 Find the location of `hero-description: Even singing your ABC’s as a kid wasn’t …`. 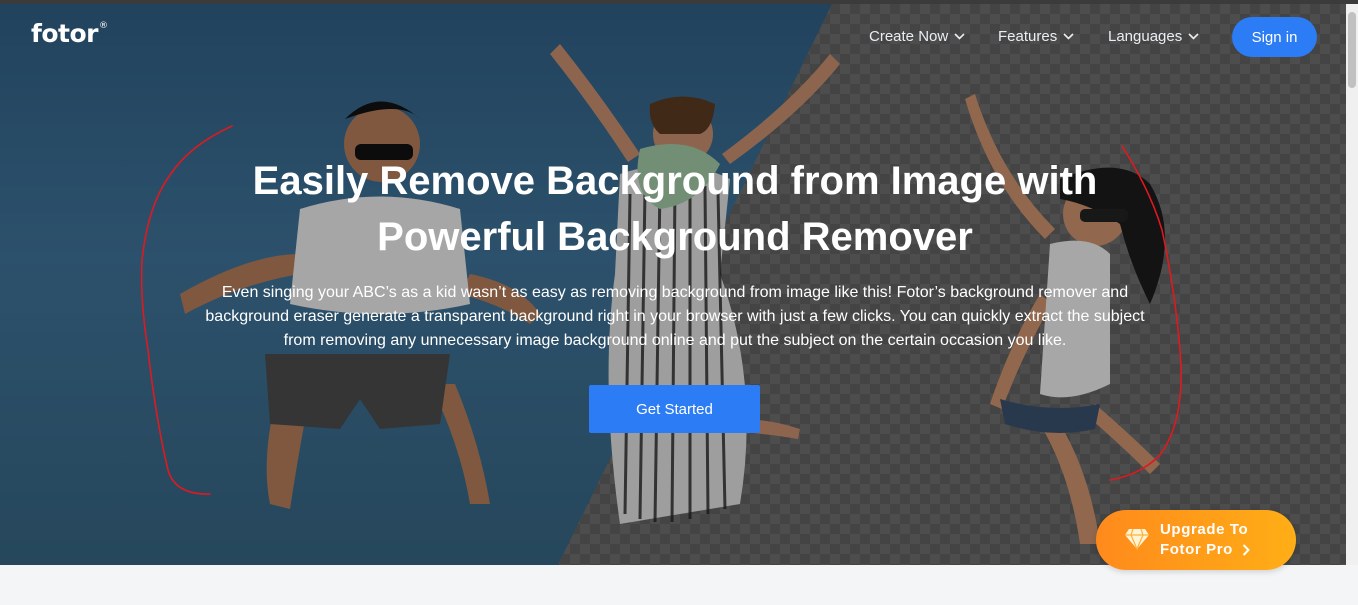

hero-description: Even singing your ABC’s as a kid wasn’t … is located at coordinates (675, 316).